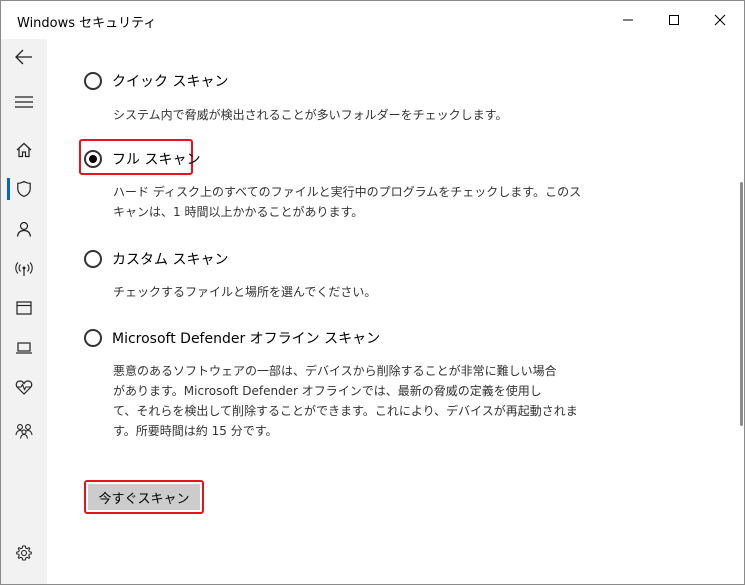 The height and width of the screenshot is (585, 745). I want to click on quick-scan-description: システム内で脅威が検出されることが多いフォルダーをチェックします。, so click(348, 115).